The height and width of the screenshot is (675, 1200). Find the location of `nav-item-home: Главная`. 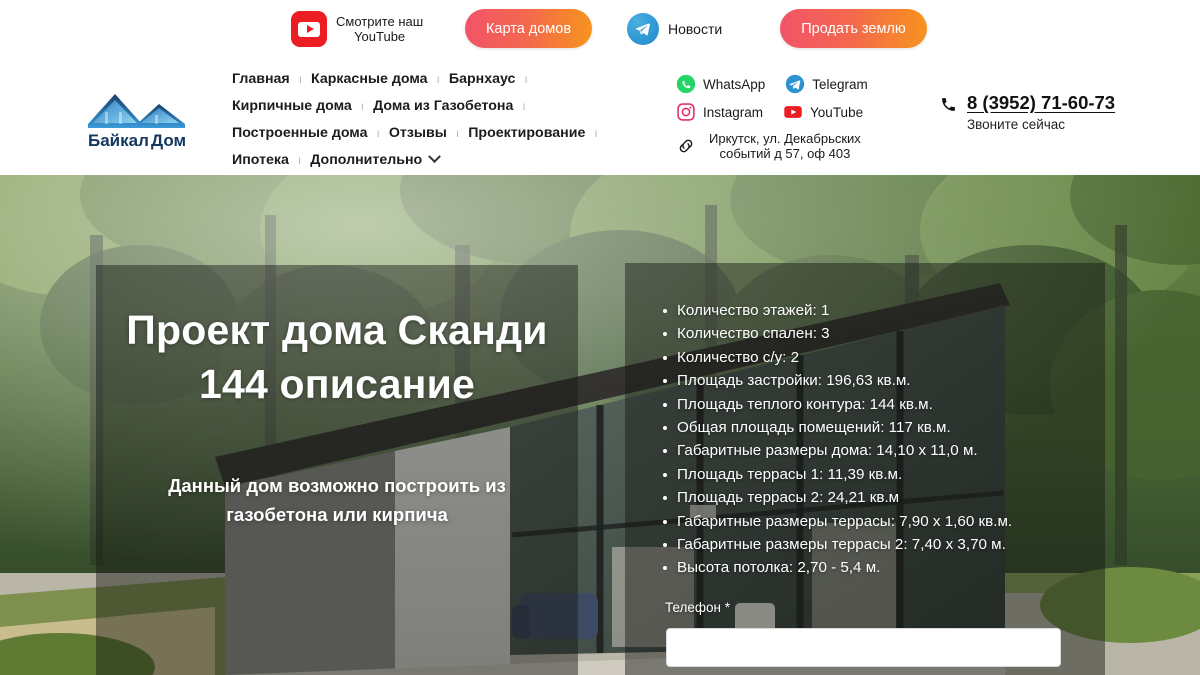

nav-item-home: Главная is located at coordinates (261, 79).